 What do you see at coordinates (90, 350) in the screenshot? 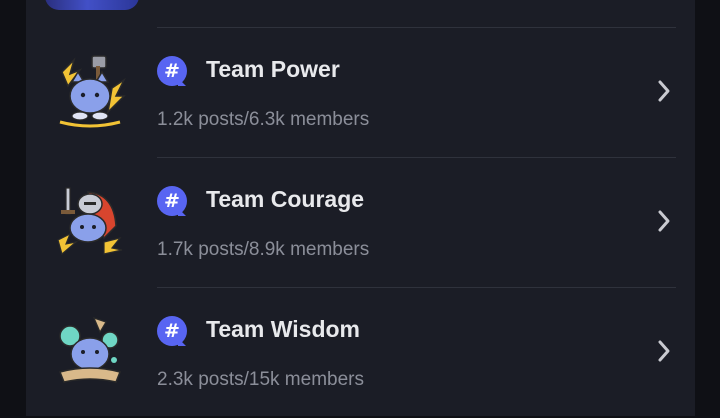
I see `team-wisdom-mascot-icon` at bounding box center [90, 350].